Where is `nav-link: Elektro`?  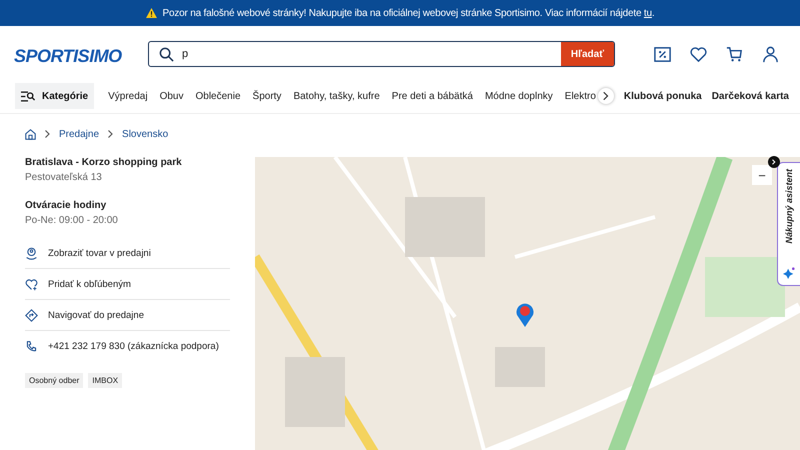 nav-link: Elektro is located at coordinates (580, 96).